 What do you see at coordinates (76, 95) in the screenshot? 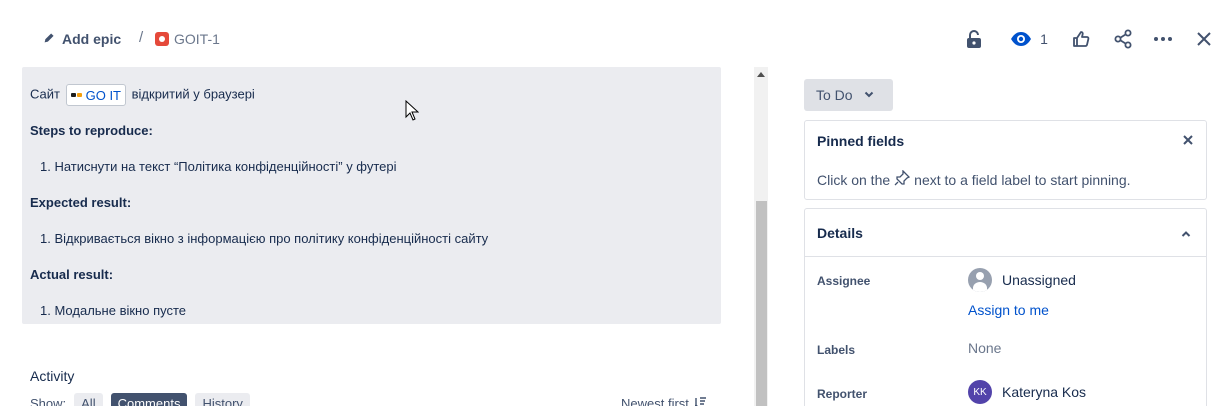
I see `go-it-logo-icon` at bounding box center [76, 95].